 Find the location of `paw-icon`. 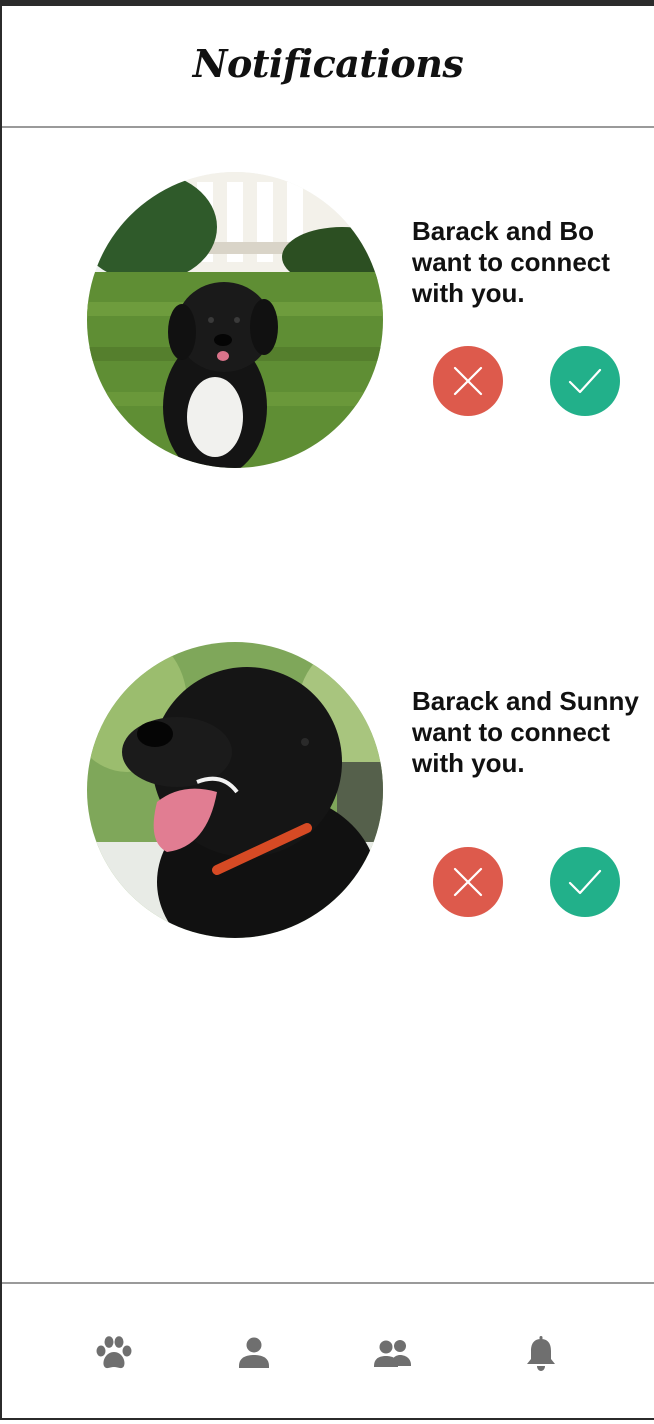

paw-icon is located at coordinates (114, 1352).